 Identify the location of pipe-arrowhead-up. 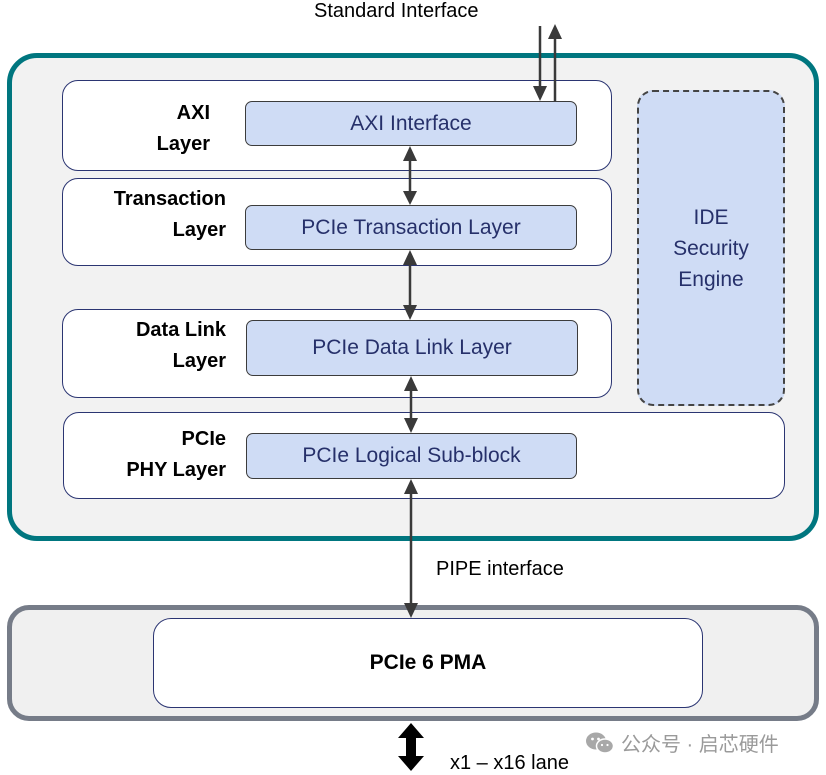
(411, 486).